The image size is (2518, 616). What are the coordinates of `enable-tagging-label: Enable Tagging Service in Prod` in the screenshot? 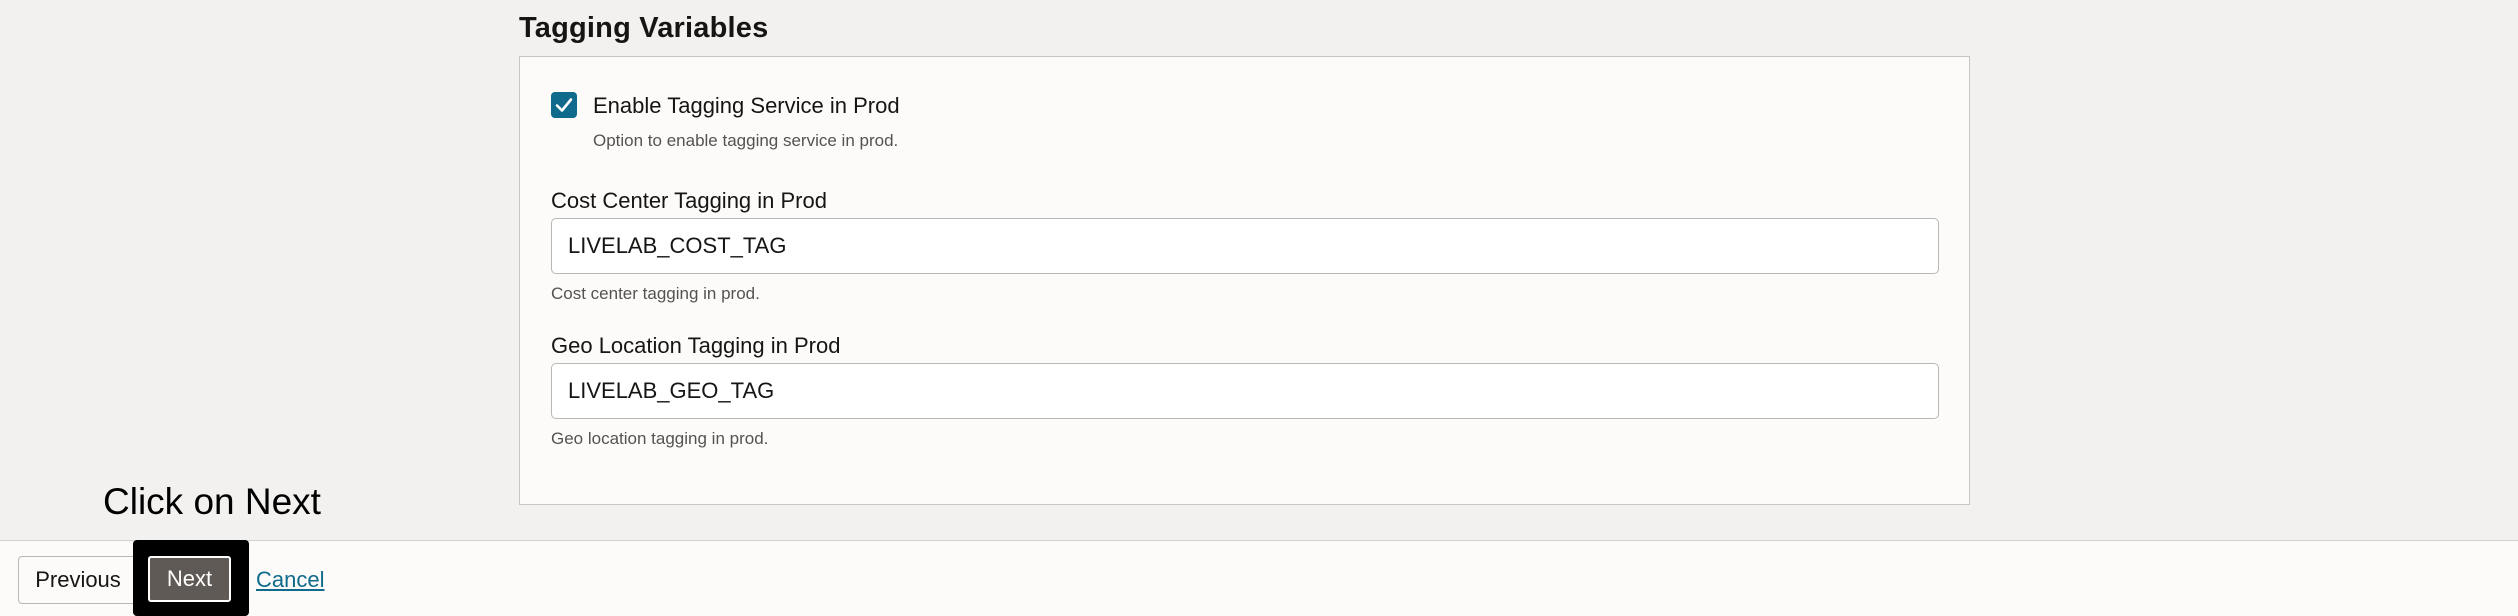 It's located at (746, 105).